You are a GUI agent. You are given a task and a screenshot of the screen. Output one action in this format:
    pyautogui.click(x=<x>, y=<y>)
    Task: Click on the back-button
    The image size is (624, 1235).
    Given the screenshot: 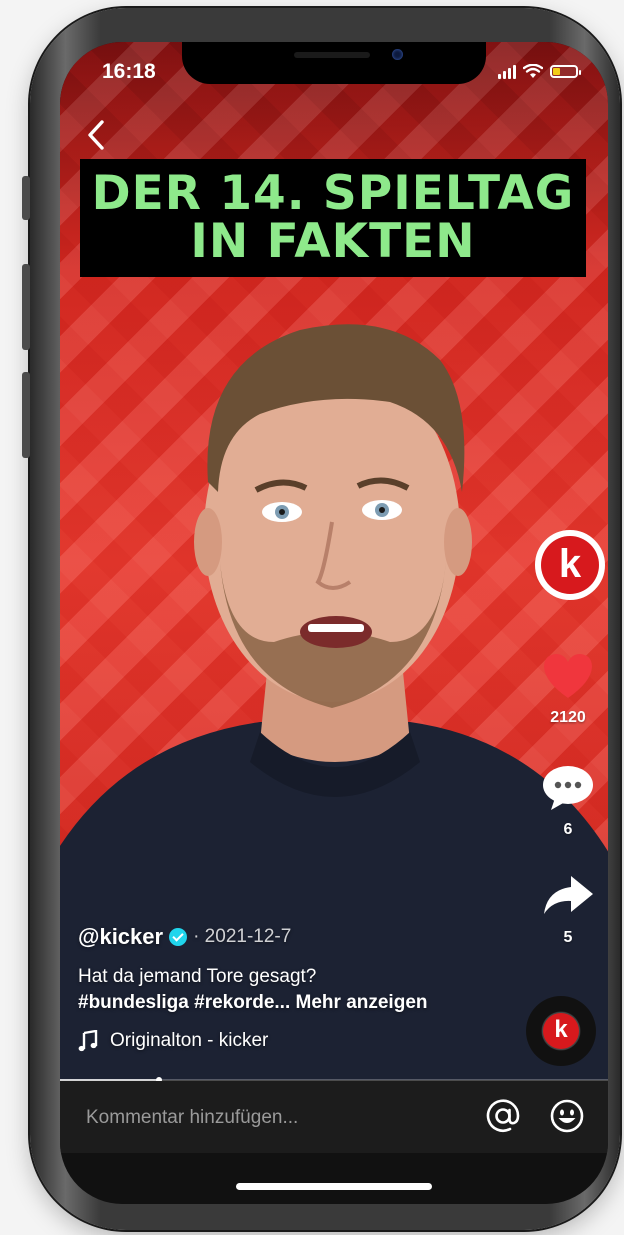 What is the action you would take?
    pyautogui.click(x=96, y=135)
    